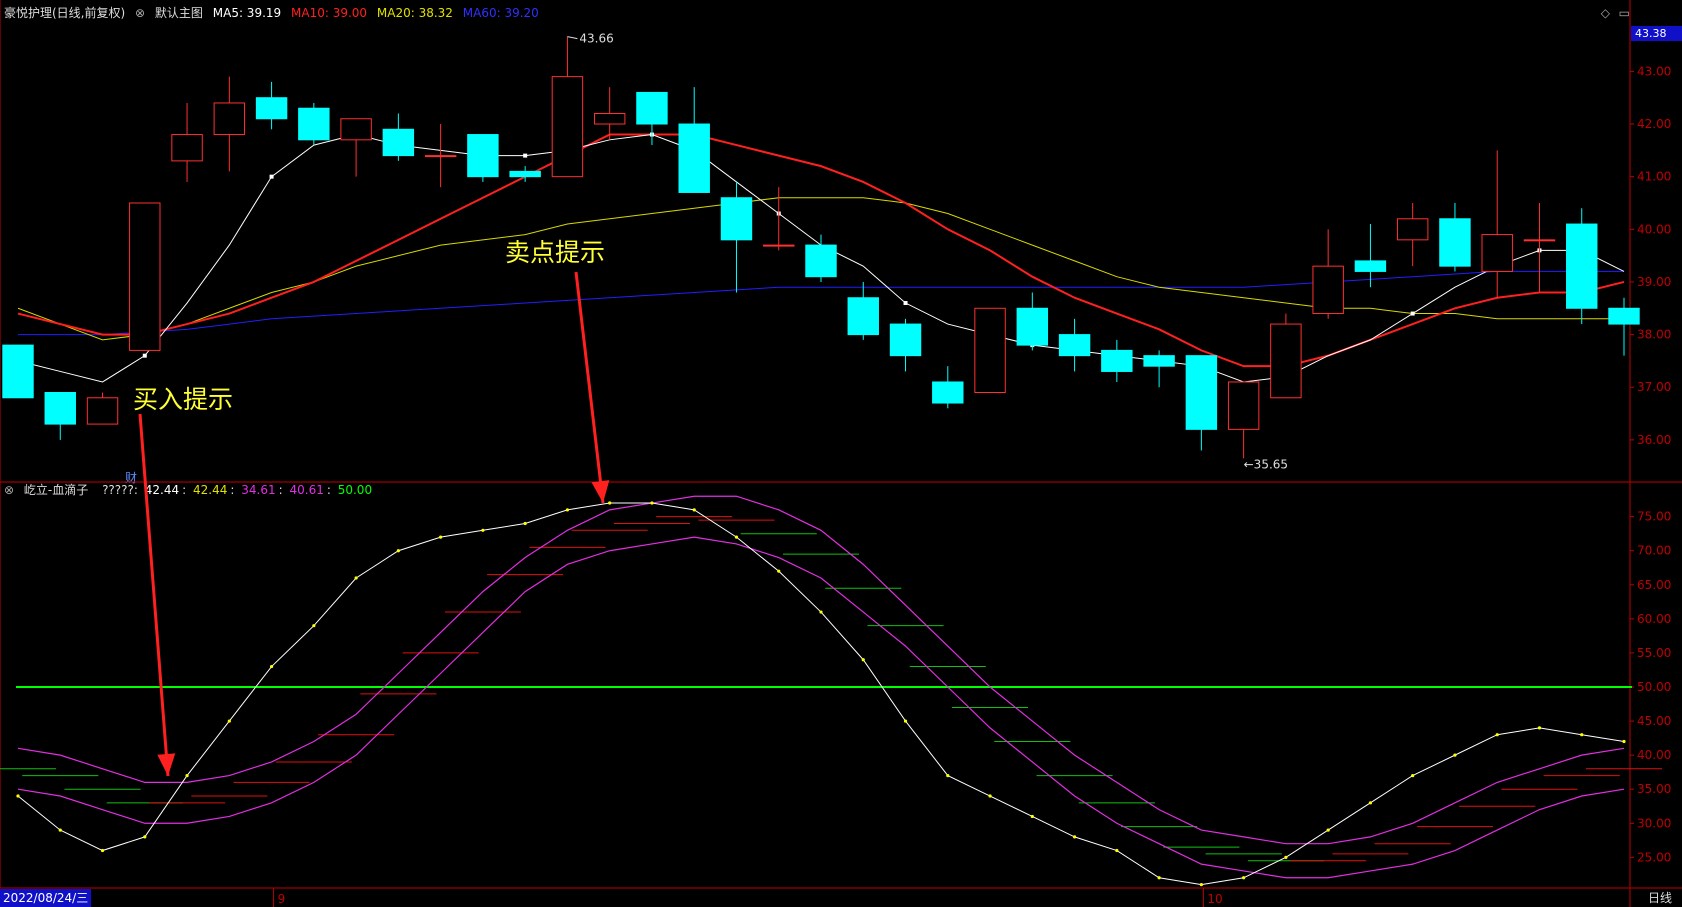  Describe the element at coordinates (166, 764) in the screenshot. I see `buy-arrow-head` at that location.